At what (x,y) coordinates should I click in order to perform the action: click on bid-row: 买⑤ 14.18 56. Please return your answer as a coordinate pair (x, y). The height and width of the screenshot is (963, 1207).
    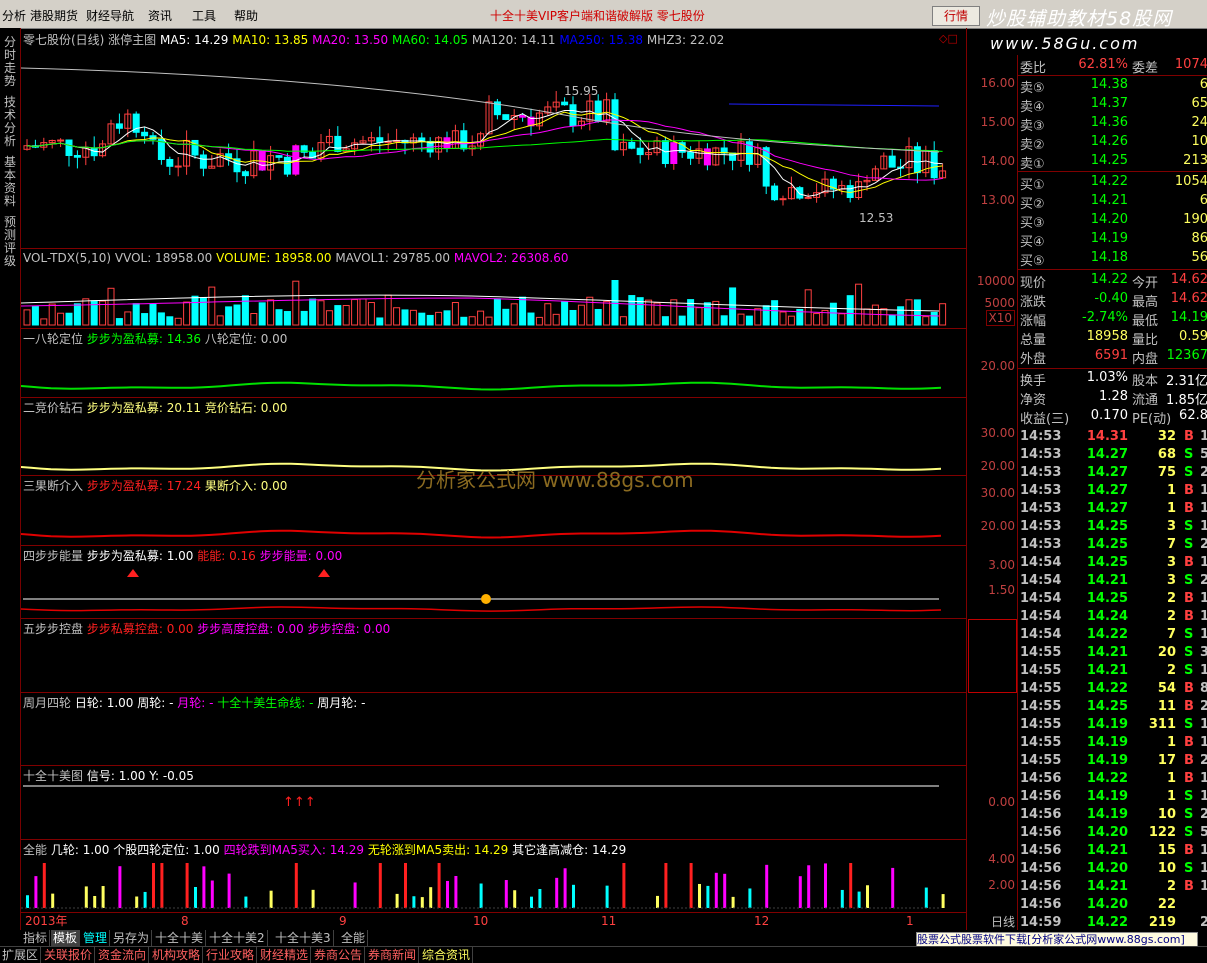
    Looking at the image, I should click on (1112, 259).